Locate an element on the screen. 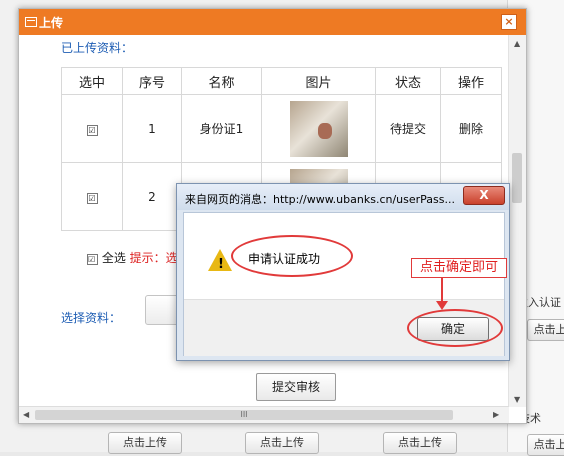  arrow-down-icon is located at coordinates (442, 305).